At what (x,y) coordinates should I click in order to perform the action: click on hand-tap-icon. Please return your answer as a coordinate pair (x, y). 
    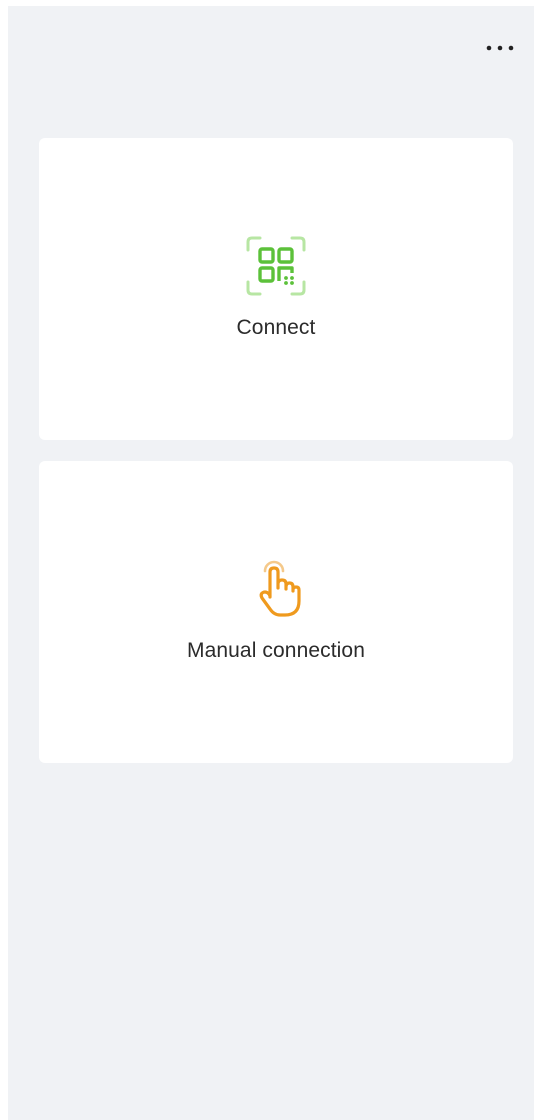
    Looking at the image, I should click on (280, 588).